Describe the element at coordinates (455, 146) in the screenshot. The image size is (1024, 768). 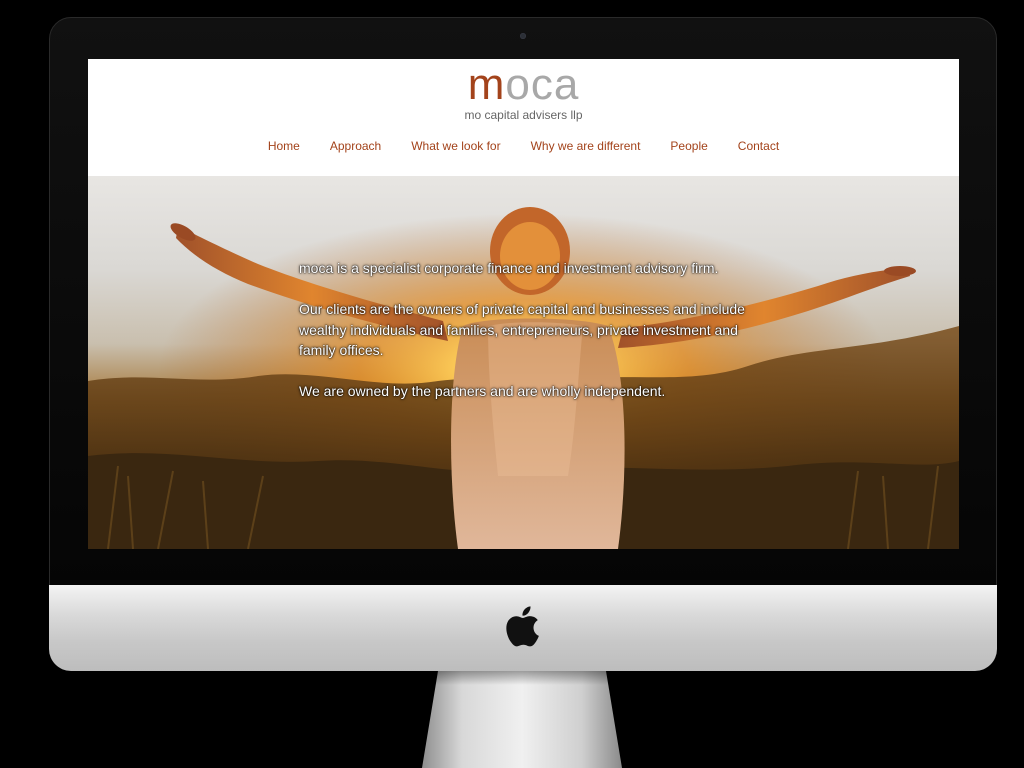
I see `nav-link-what-we-look-for: What we look for` at that location.